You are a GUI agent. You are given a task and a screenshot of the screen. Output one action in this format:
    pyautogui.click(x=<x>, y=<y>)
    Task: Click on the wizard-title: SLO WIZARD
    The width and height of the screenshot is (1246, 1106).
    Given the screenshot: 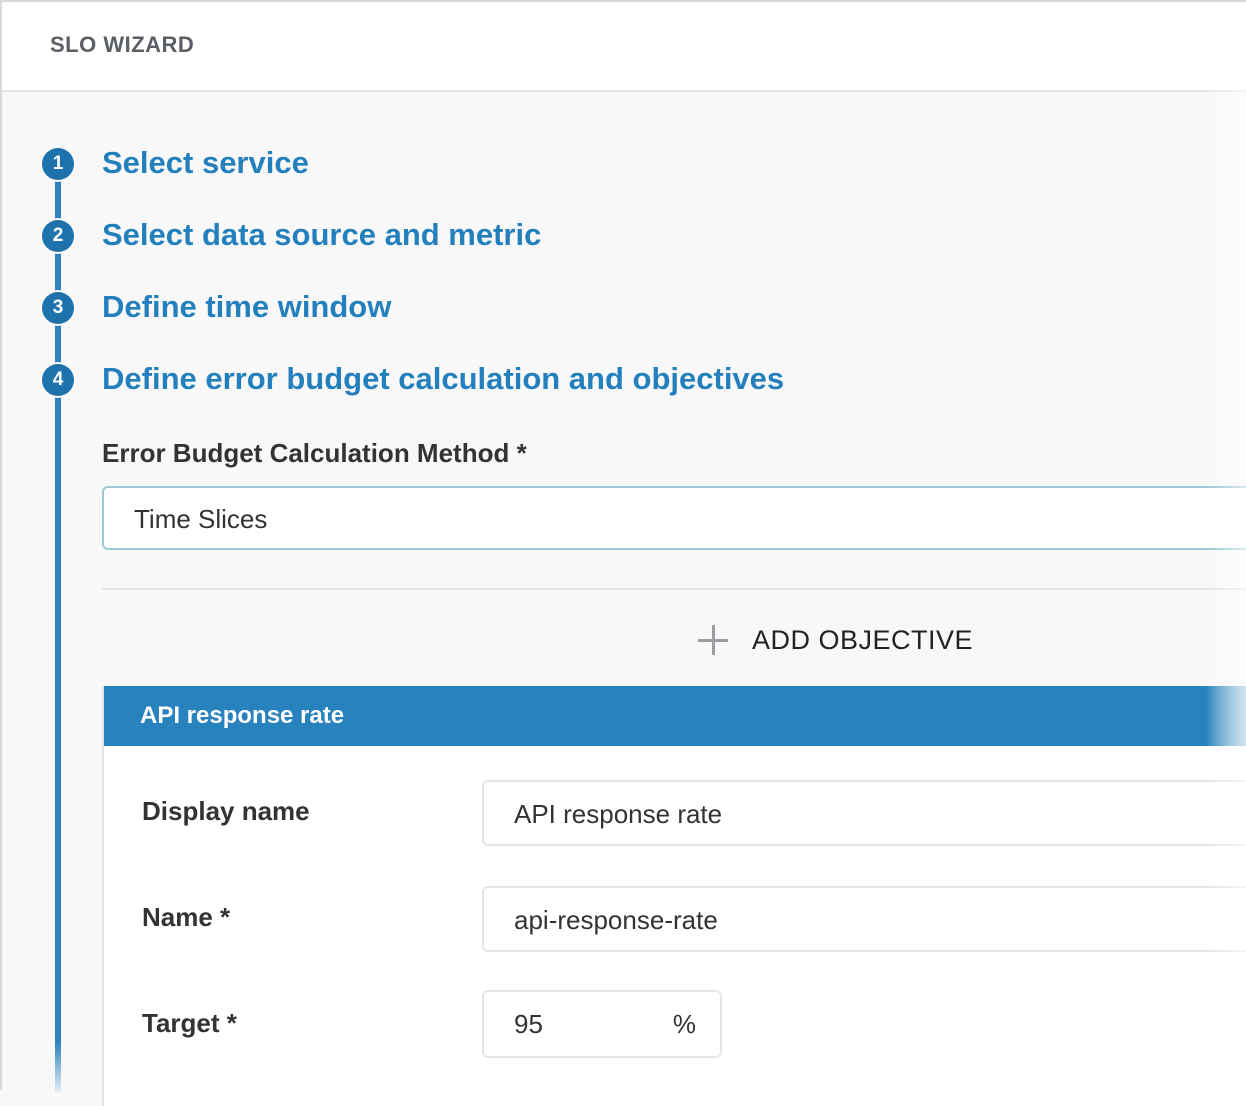 What is the action you would take?
    pyautogui.click(x=122, y=44)
    